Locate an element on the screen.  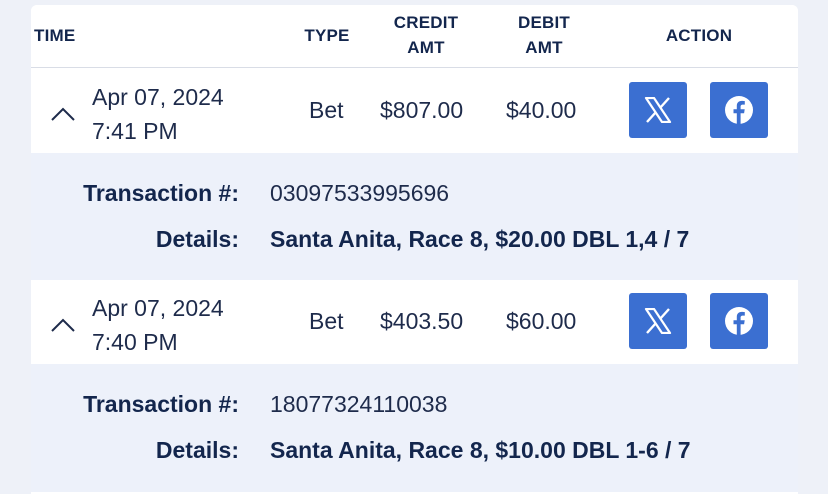
table-header: TIME TYPE CREDIT AMT DEBIT AMT ACTION is located at coordinates (414, 36).